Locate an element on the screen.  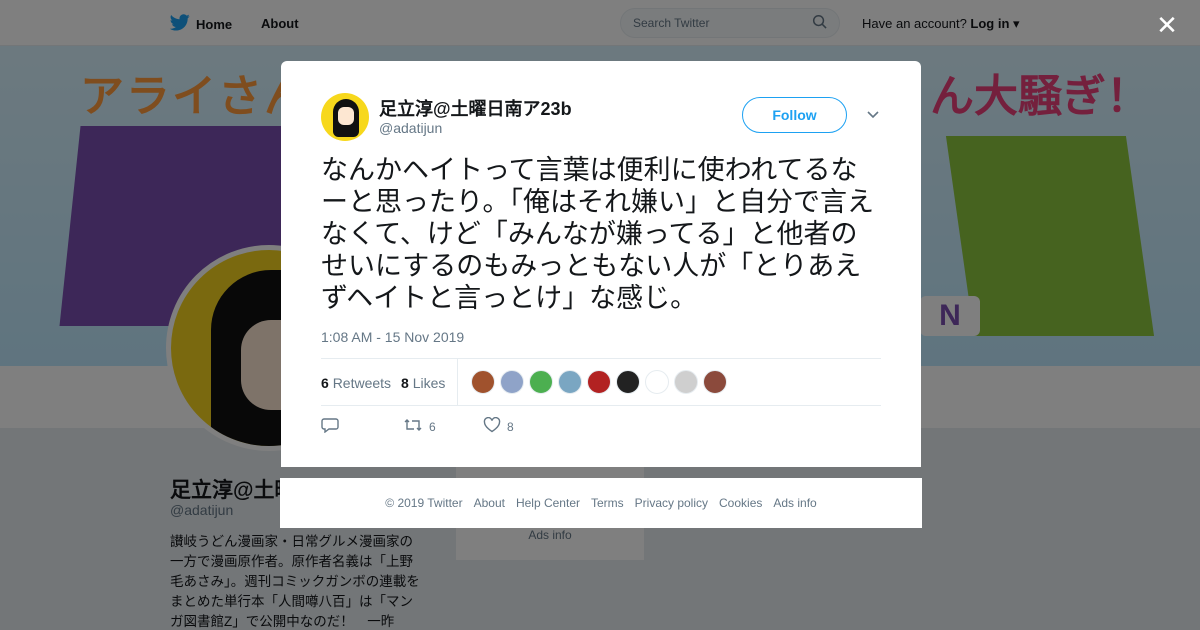
likes-count: 8 is located at coordinates (405, 383).